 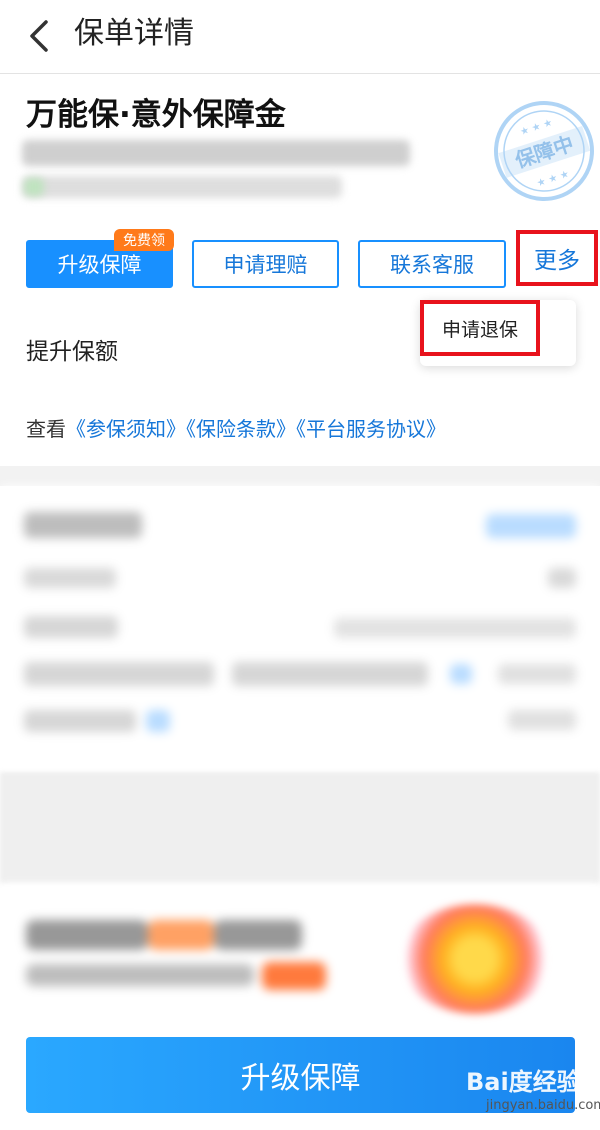 What do you see at coordinates (557, 258) in the screenshot?
I see `more-button: 更多` at bounding box center [557, 258].